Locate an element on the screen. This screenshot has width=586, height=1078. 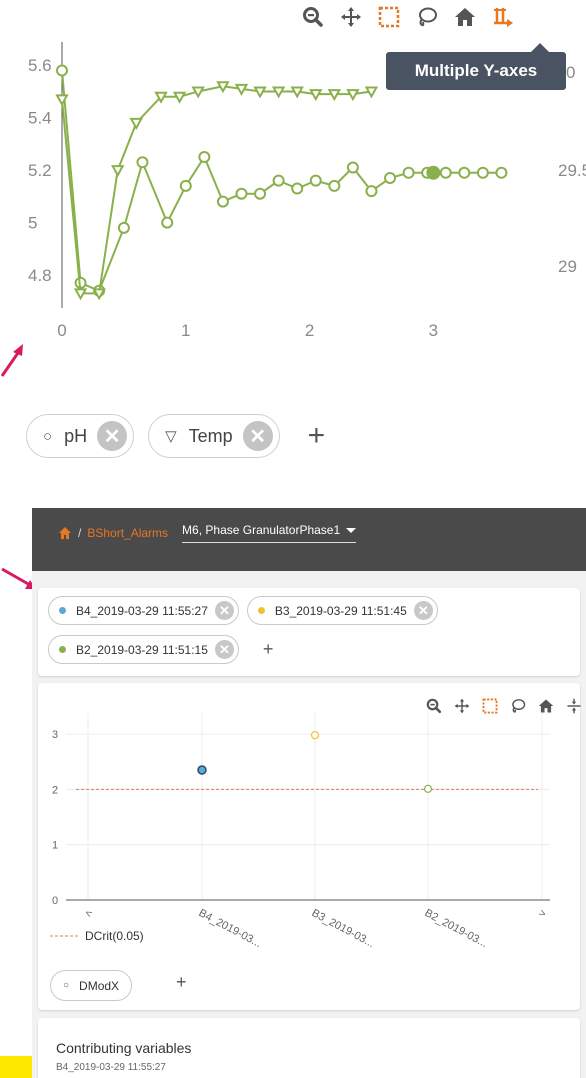
x-tick-label: 1 is located at coordinates (185, 330).